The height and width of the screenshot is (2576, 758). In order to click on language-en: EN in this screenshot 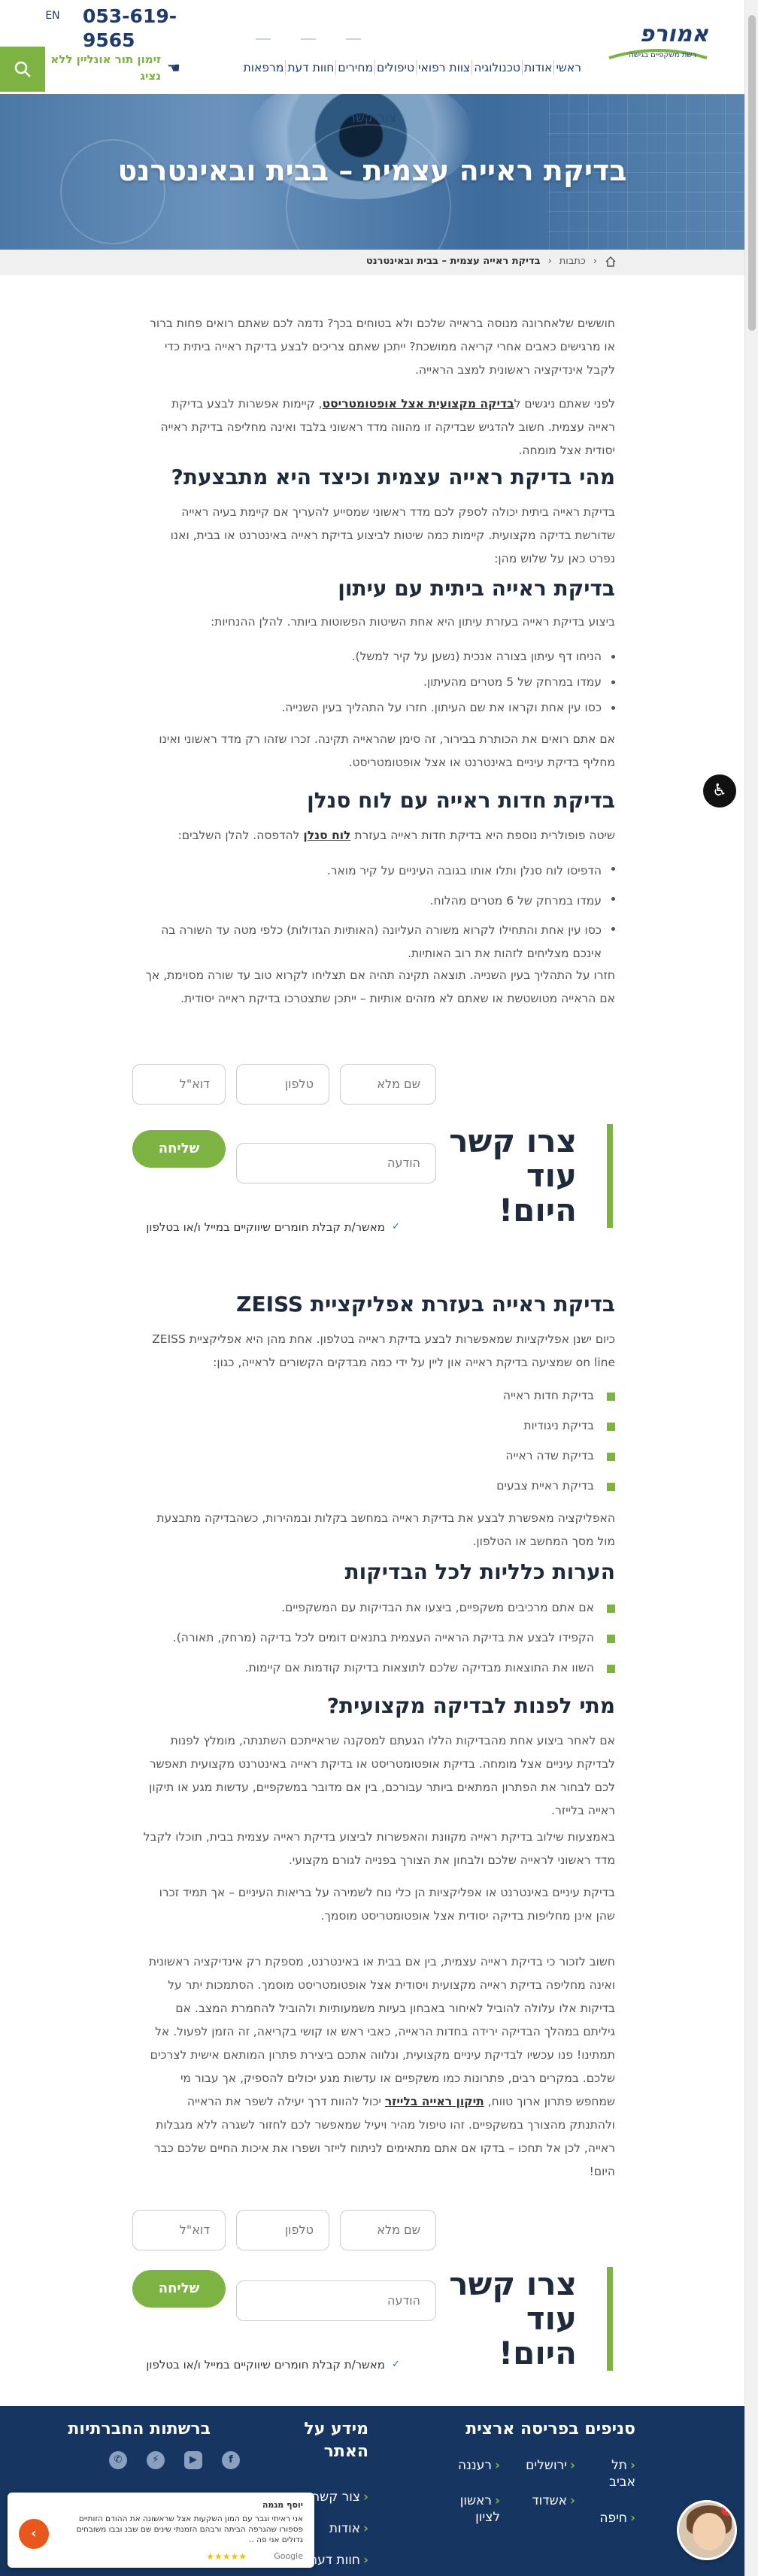, I will do `click(52, 16)`.